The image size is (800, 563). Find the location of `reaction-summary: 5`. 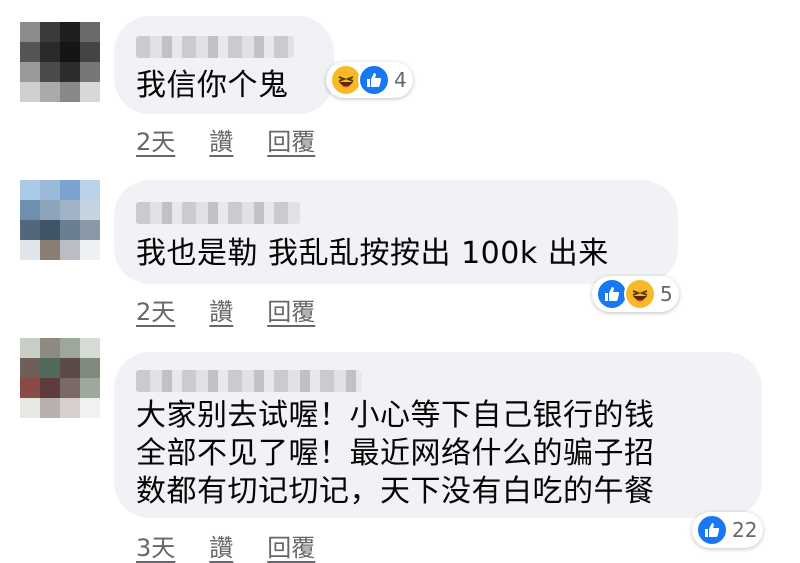

reaction-summary: 5 is located at coordinates (635, 294).